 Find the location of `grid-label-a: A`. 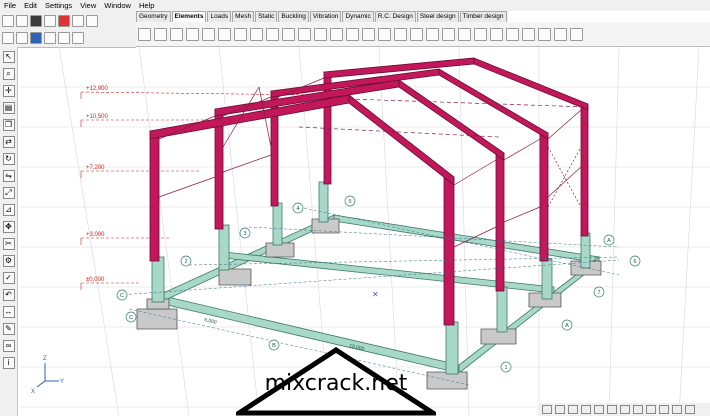

grid-label-a: A is located at coordinates (609, 241).